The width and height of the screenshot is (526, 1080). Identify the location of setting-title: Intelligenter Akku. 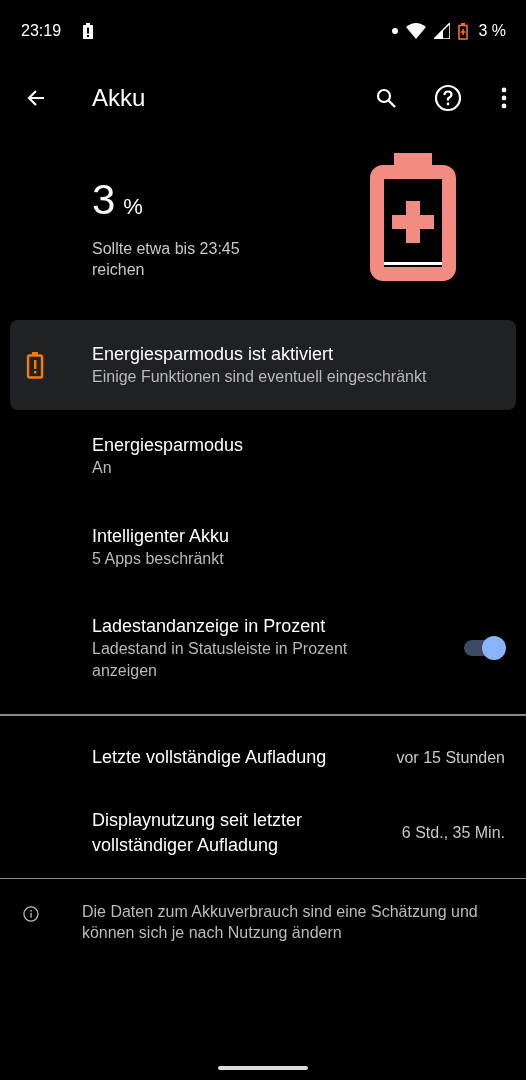
(161, 536).